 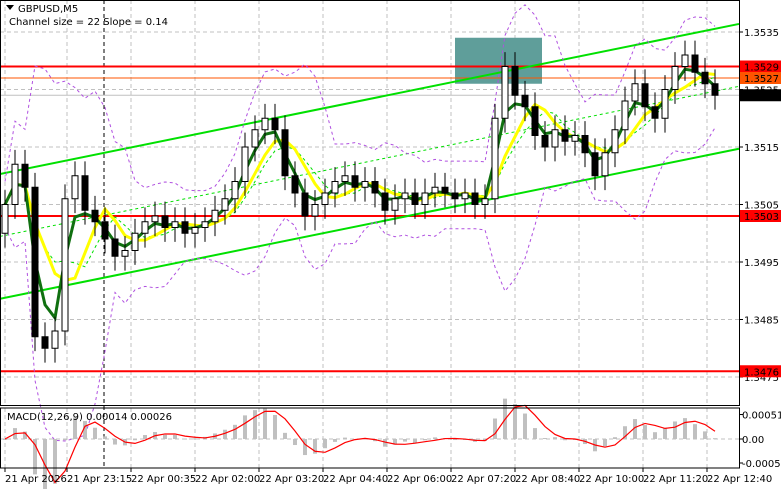 What do you see at coordinates (483, 479) in the screenshot?
I see `x-tick-label: 22 Apr 07:20` at bounding box center [483, 479].